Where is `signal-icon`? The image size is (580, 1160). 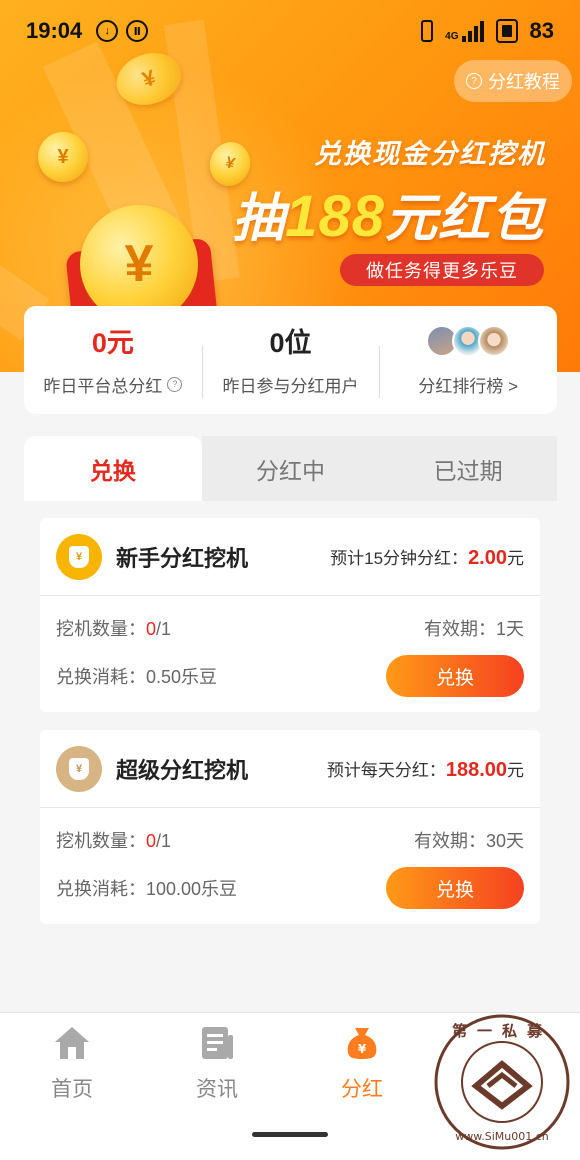
signal-icon is located at coordinates (472, 31).